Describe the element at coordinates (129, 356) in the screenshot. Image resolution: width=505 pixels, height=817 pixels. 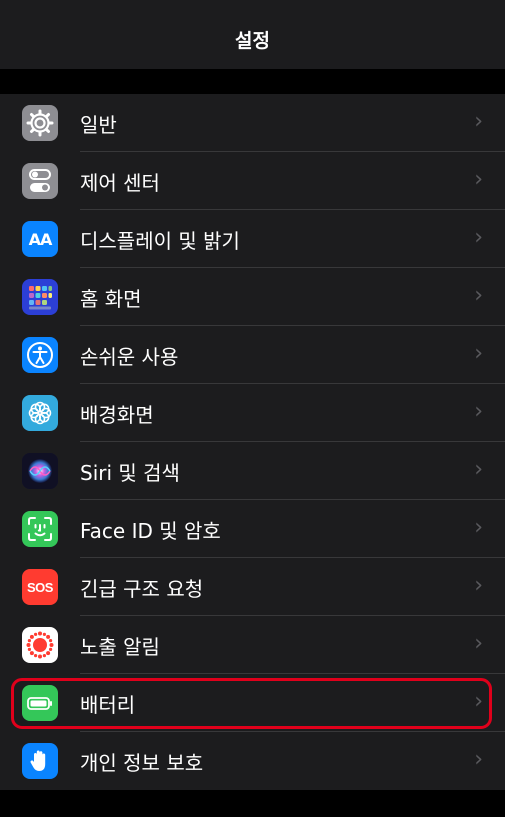
I see `settings-item-label: 손쉬운 사용` at that location.